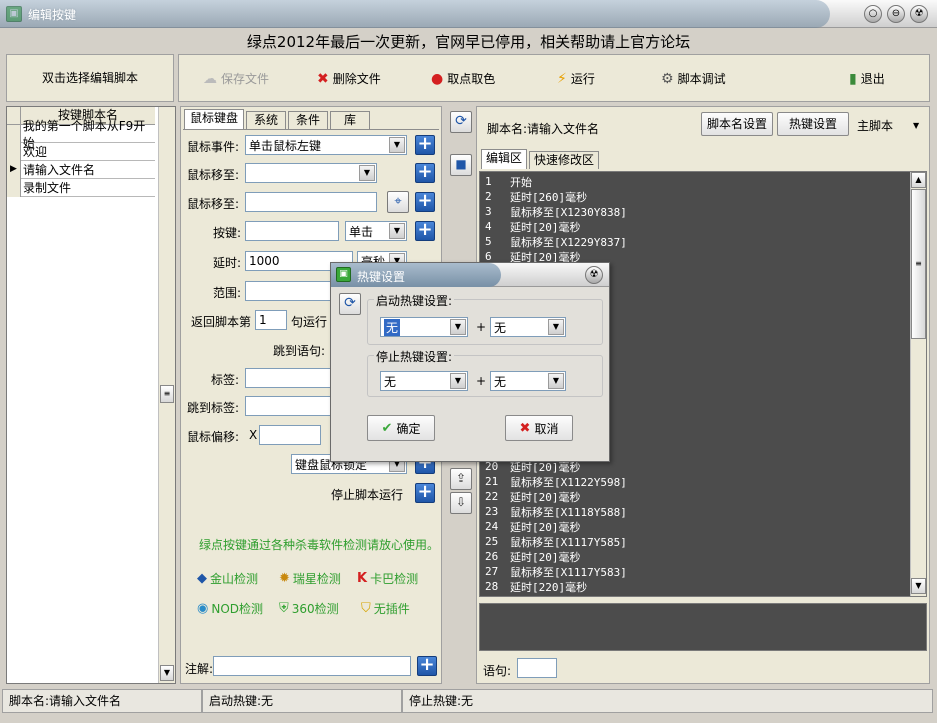  Describe the element at coordinates (488, 181) in the screenshot. I see `line-number: 1` at that location.